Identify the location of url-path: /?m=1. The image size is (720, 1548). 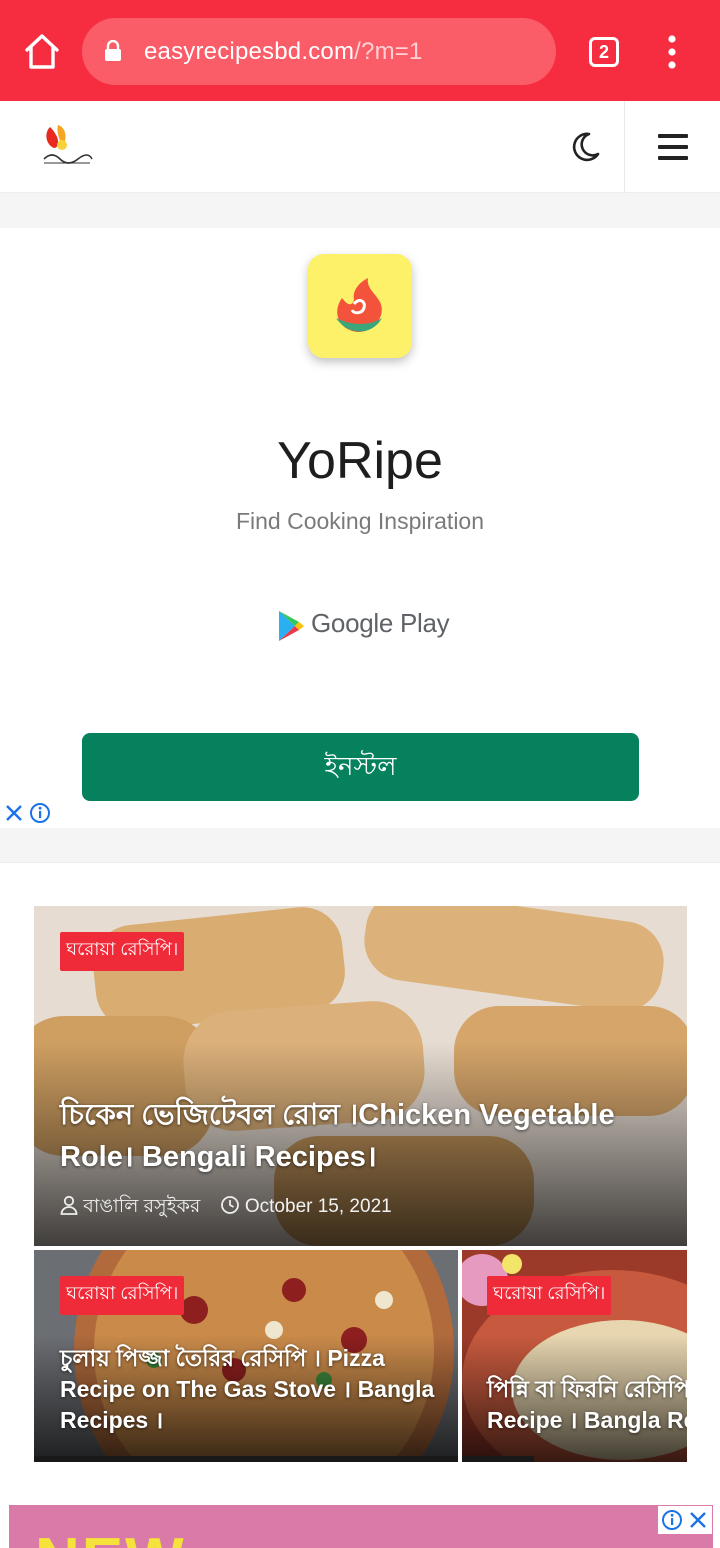
(388, 51).